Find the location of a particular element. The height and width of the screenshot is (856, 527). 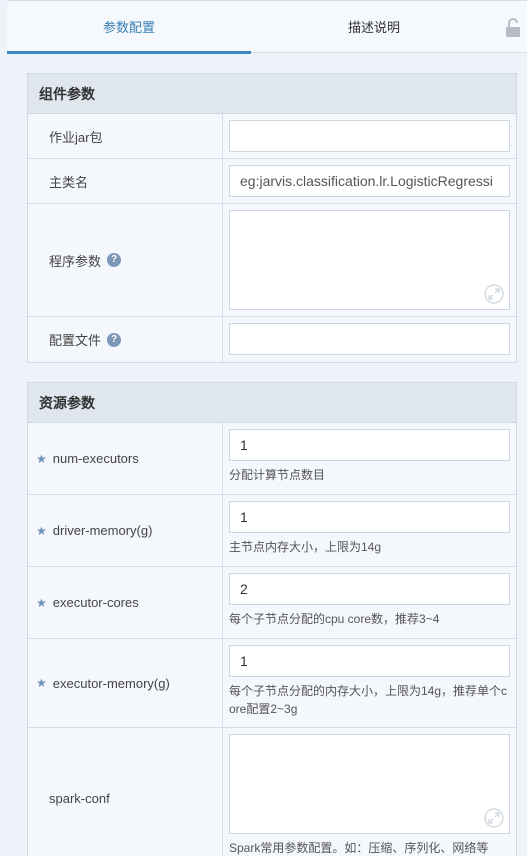

tab-description: 描述说明 is located at coordinates (374, 27).